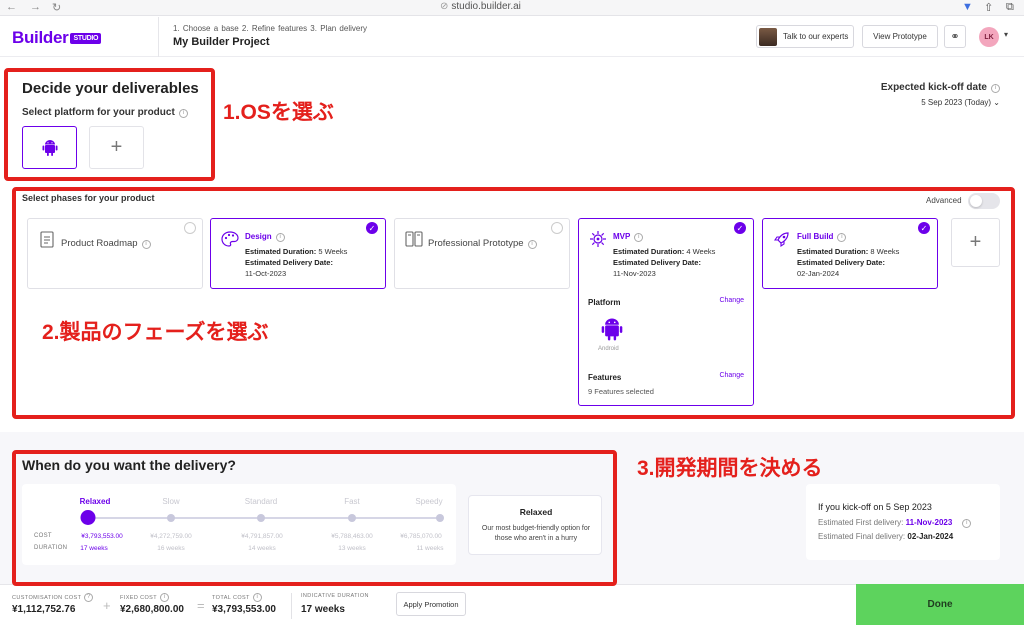 This screenshot has width=1024, height=625. Describe the element at coordinates (231, 598) in the screenshot. I see `total-cost-label-text: TOTAL COST` at that location.